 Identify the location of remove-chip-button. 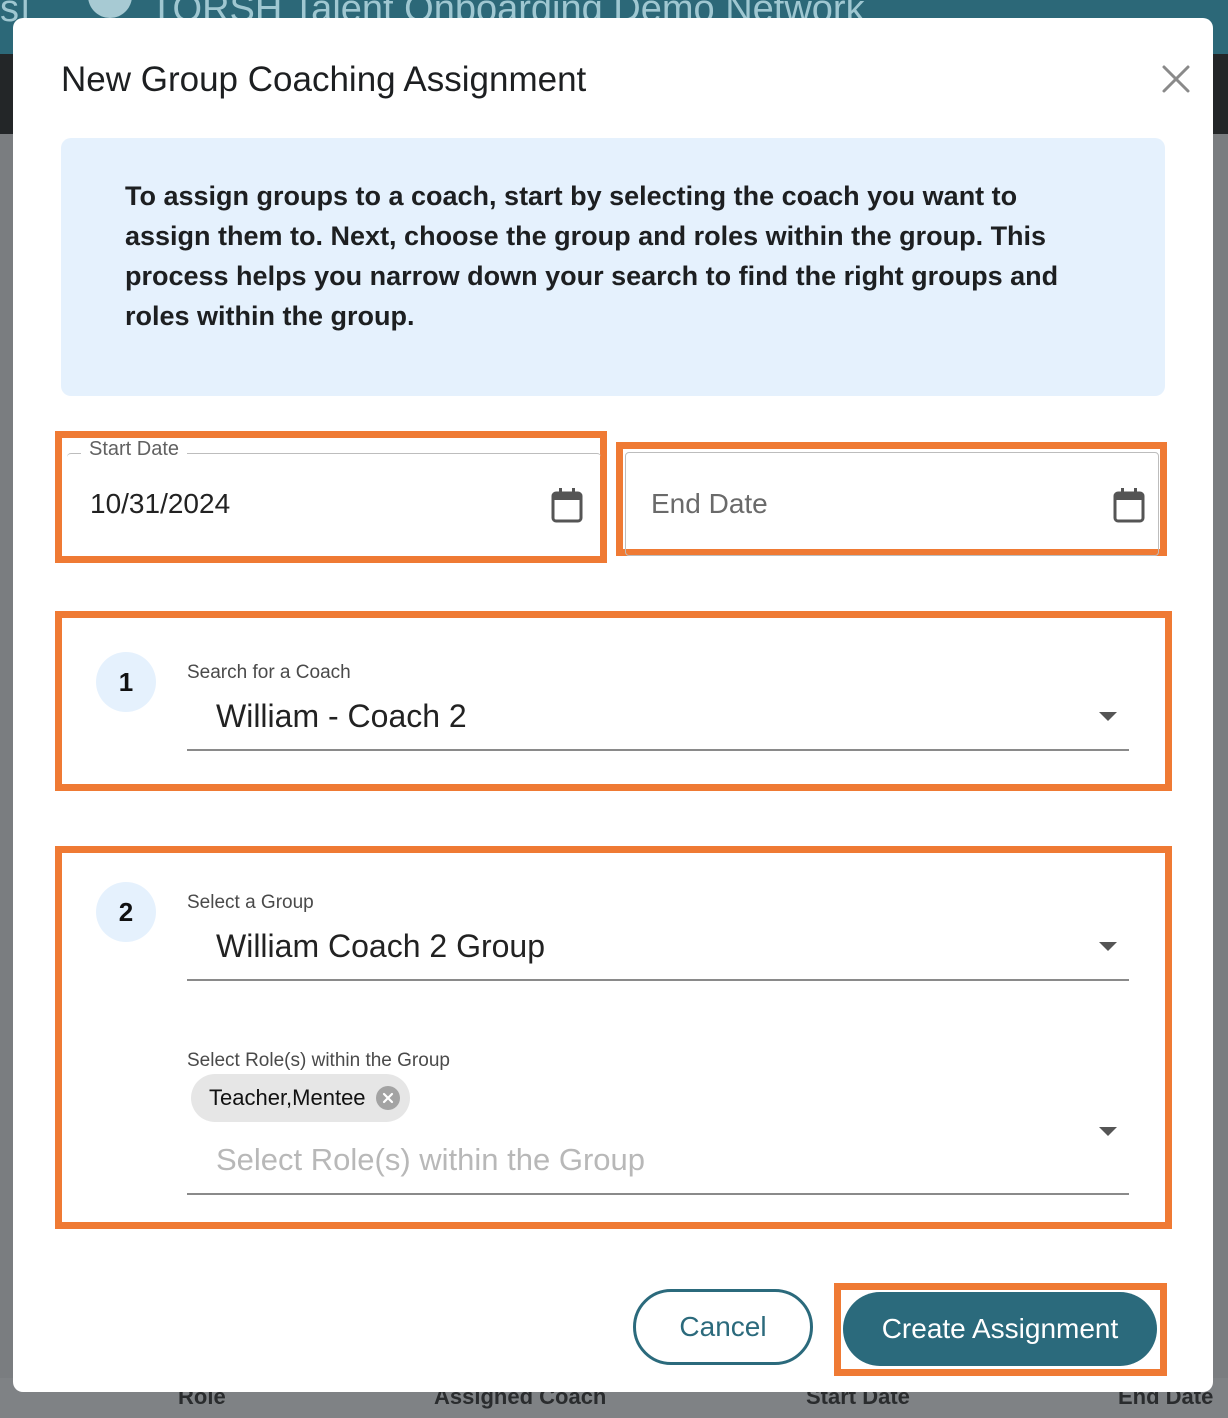
(387, 1098).